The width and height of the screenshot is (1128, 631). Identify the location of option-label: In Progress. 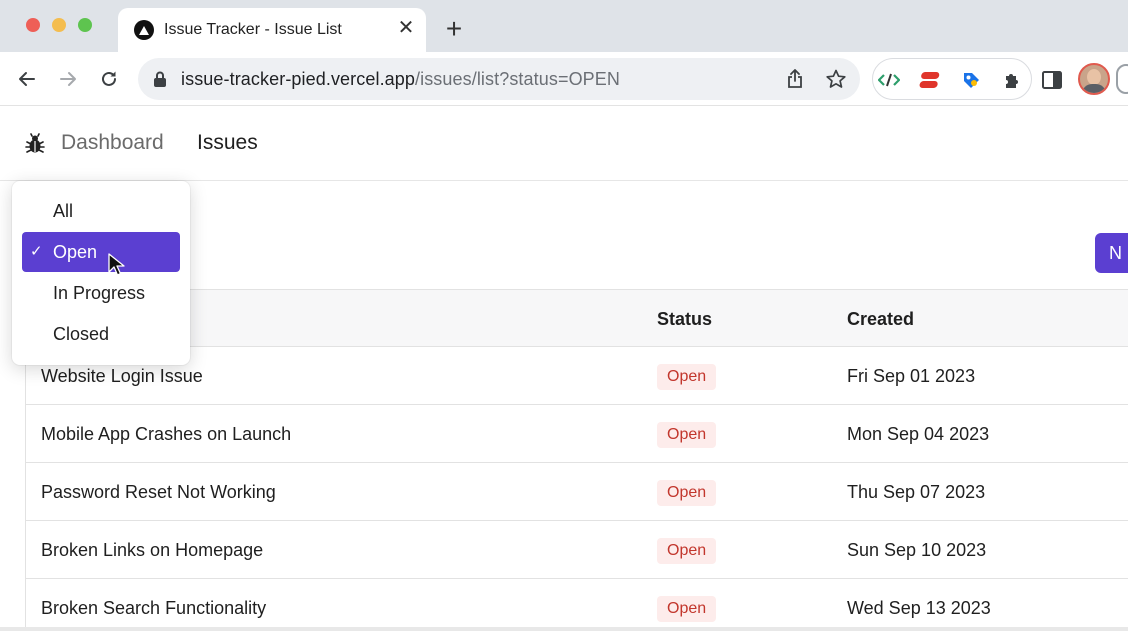
(99, 293).